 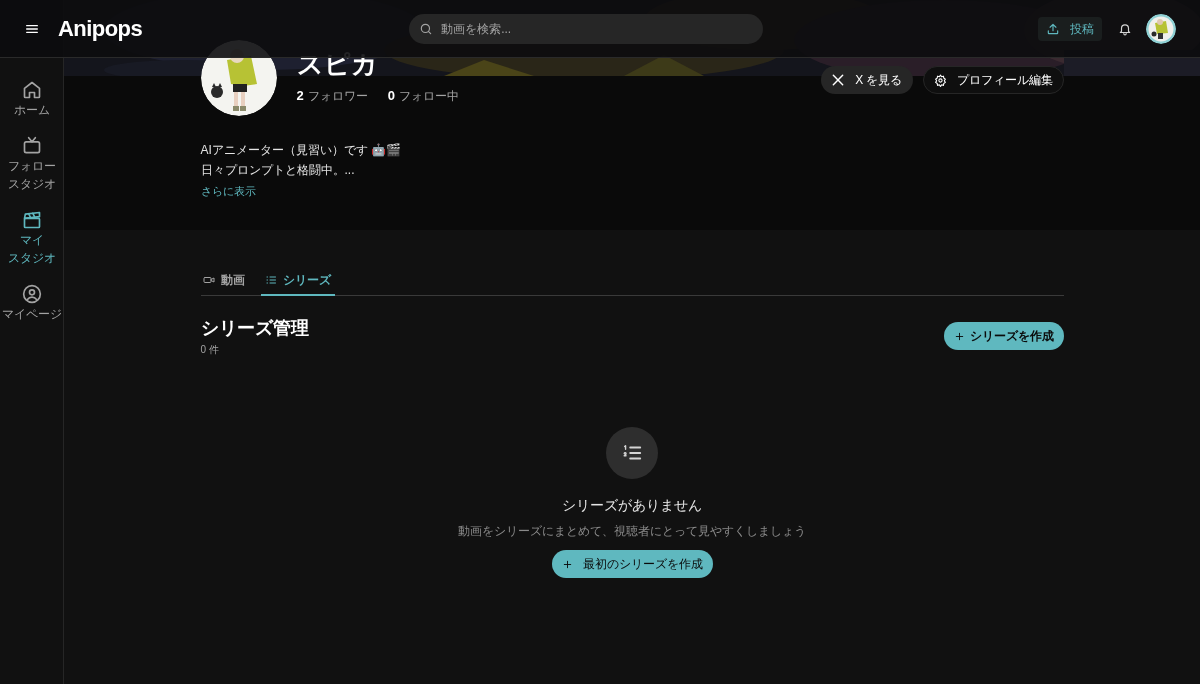 What do you see at coordinates (228, 191) in the screenshot?
I see `show-more-link: さらに表示` at bounding box center [228, 191].